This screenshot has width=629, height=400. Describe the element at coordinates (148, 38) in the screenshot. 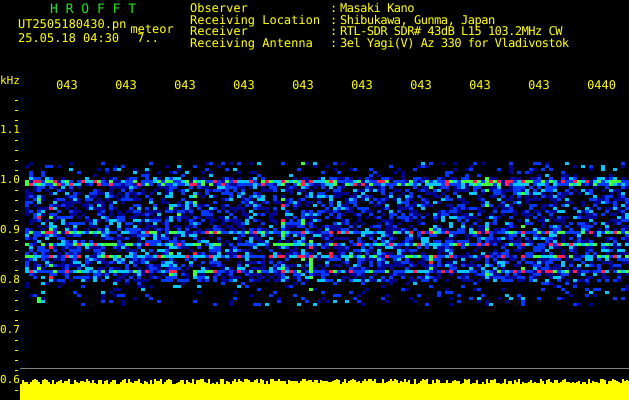

I see `event-count: 7..` at that location.